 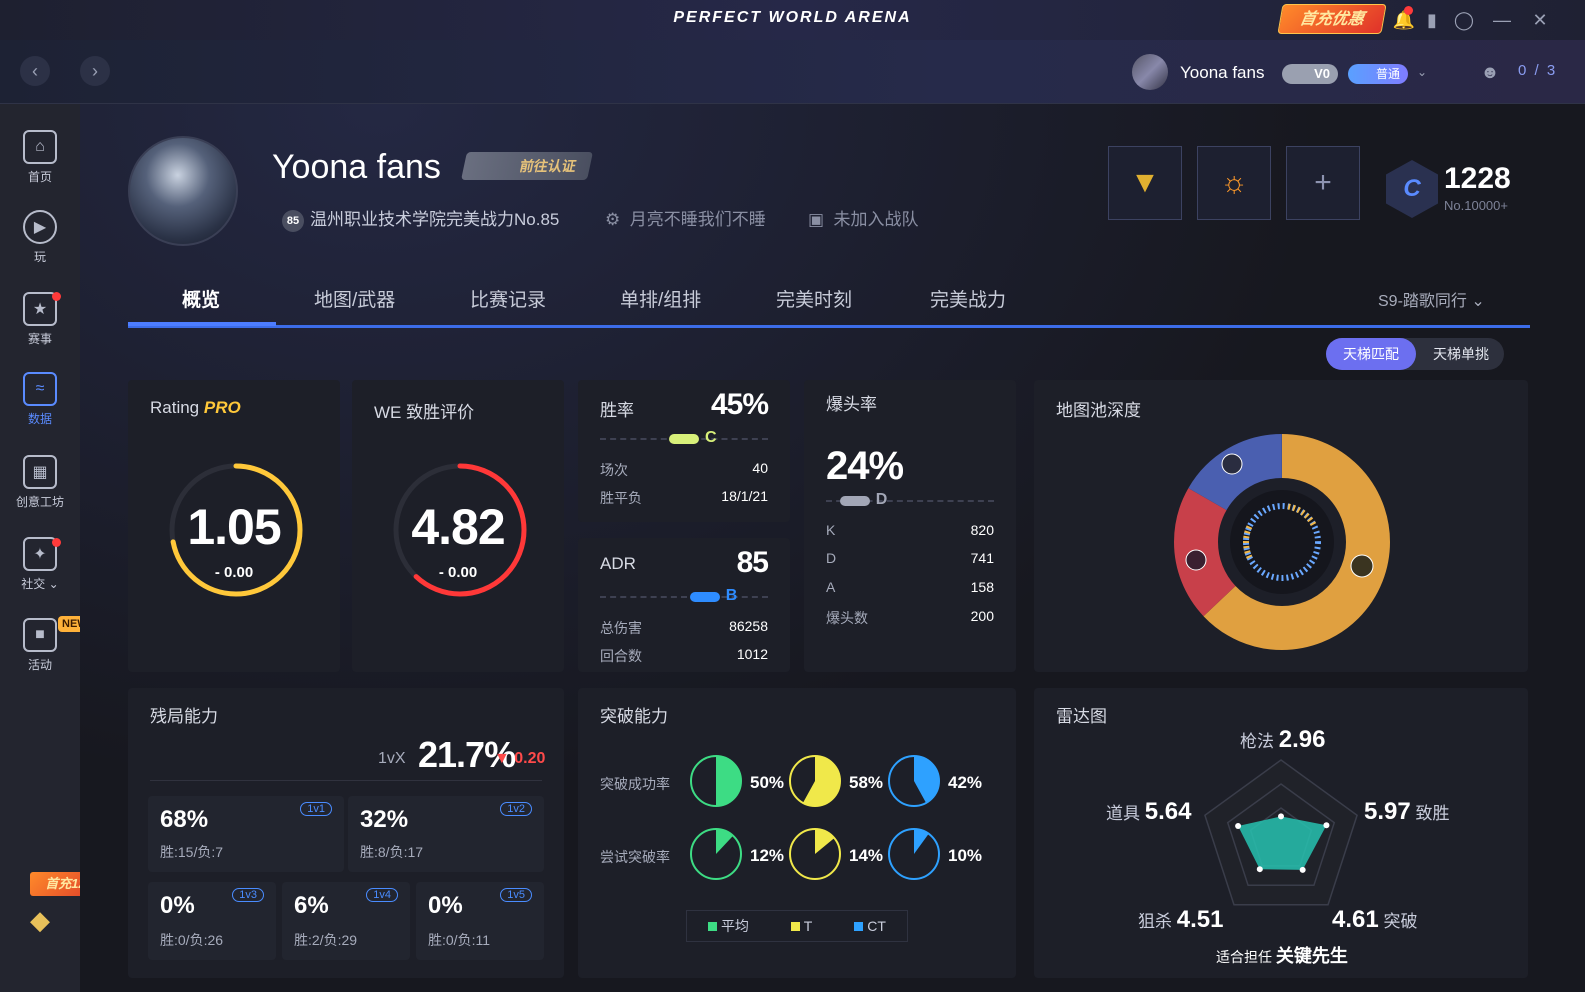 I want to click on clutch-delta: ▼ 0.20, so click(x=520, y=758).